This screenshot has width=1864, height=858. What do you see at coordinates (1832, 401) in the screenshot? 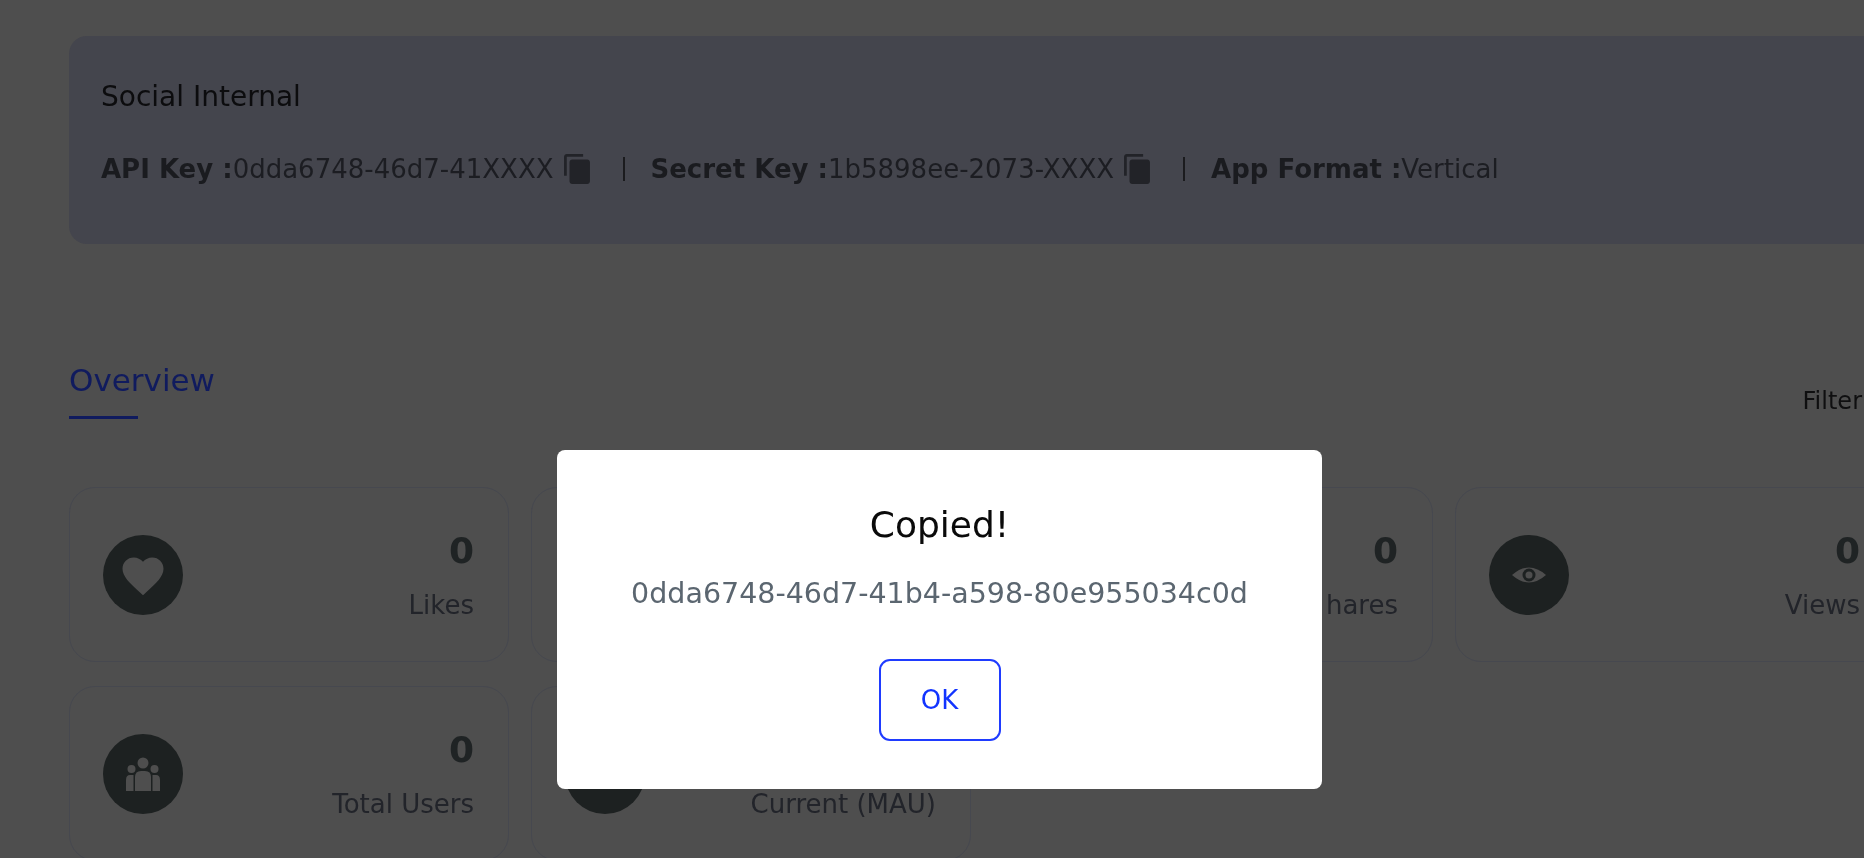
I see `filter-label: Filter` at bounding box center [1832, 401].